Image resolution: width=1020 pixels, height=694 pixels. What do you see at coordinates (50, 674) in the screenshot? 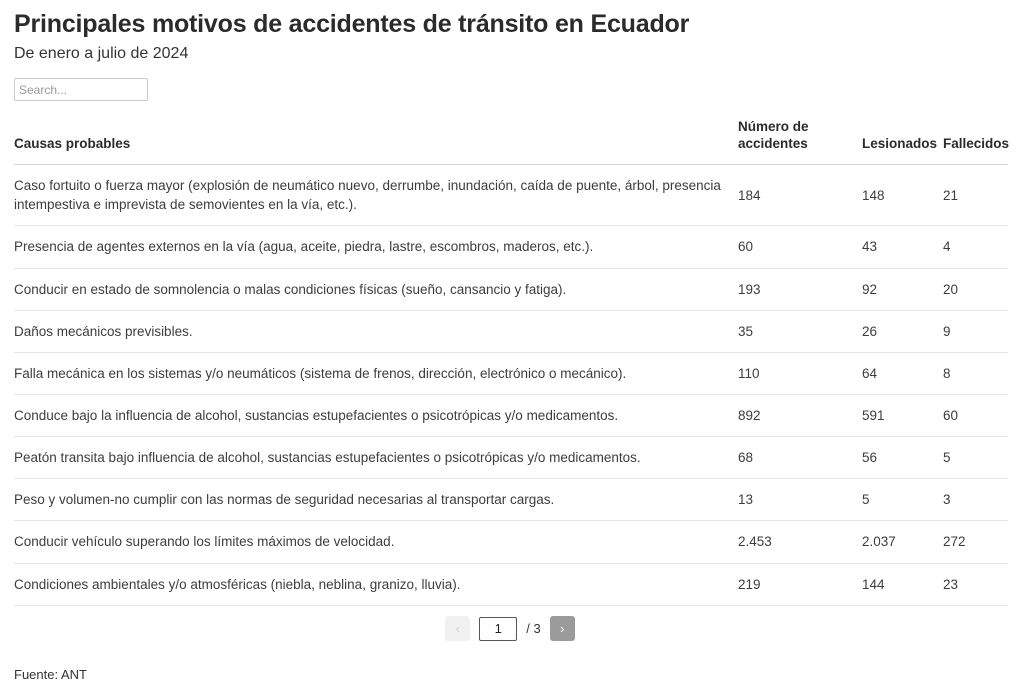
I see `source-note: Fuente: ANT` at bounding box center [50, 674].